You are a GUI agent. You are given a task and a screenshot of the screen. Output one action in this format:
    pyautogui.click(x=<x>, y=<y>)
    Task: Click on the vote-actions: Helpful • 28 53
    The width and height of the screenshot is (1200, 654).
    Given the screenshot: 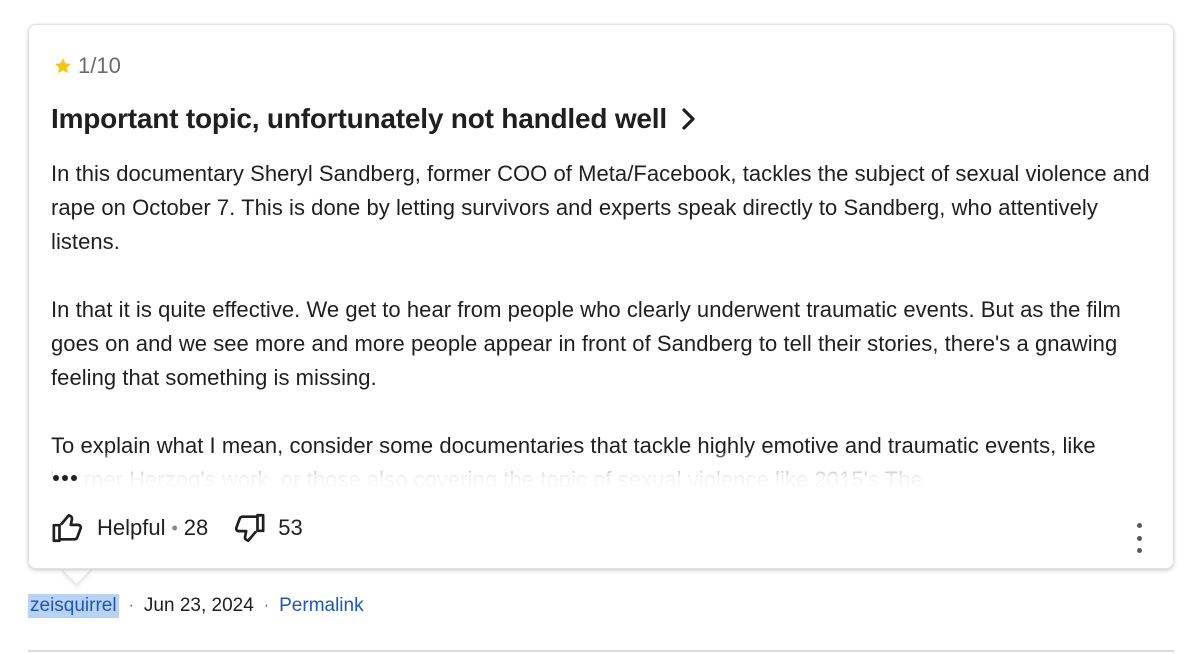 What is the action you would take?
    pyautogui.click(x=177, y=528)
    